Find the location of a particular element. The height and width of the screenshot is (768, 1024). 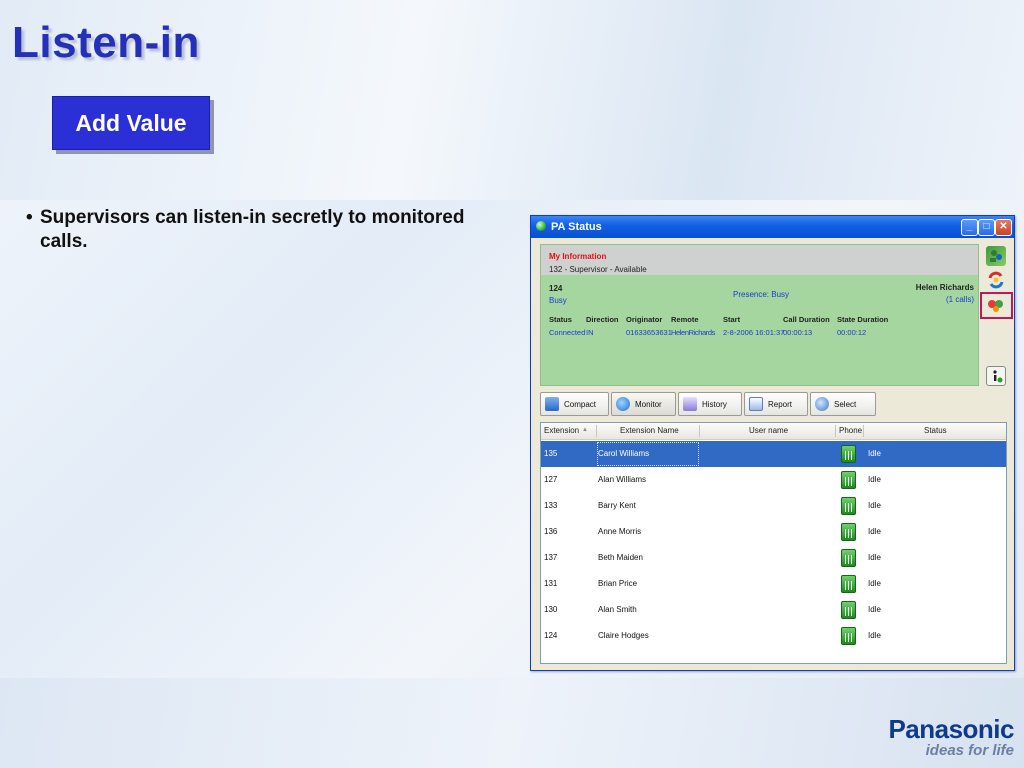

current-state: Busy is located at coordinates (558, 300).